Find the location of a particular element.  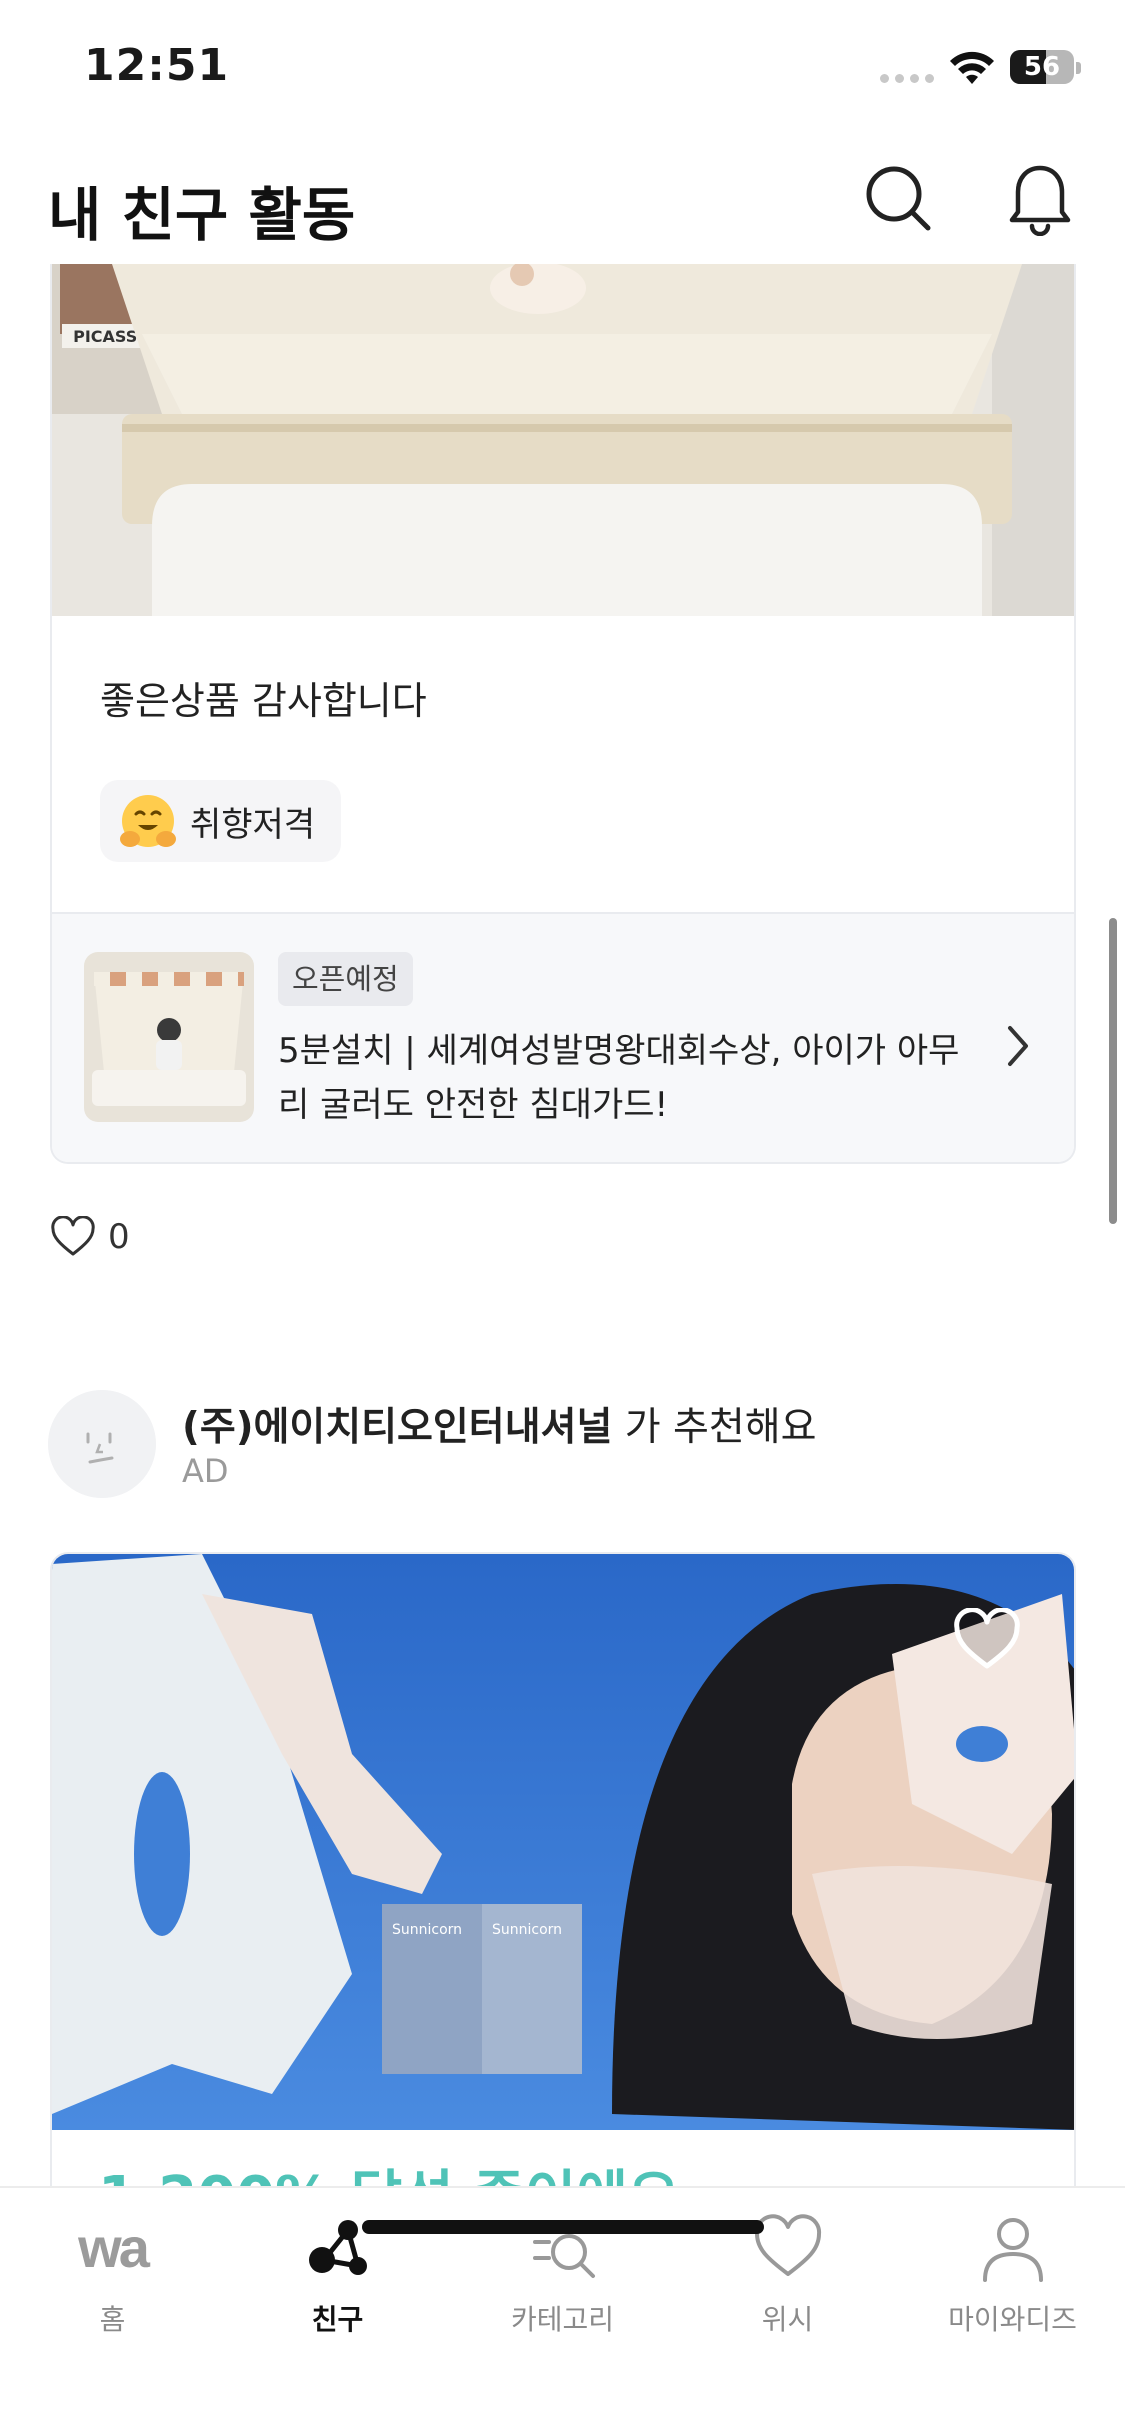

status-time: 12:51 is located at coordinates (157, 65).